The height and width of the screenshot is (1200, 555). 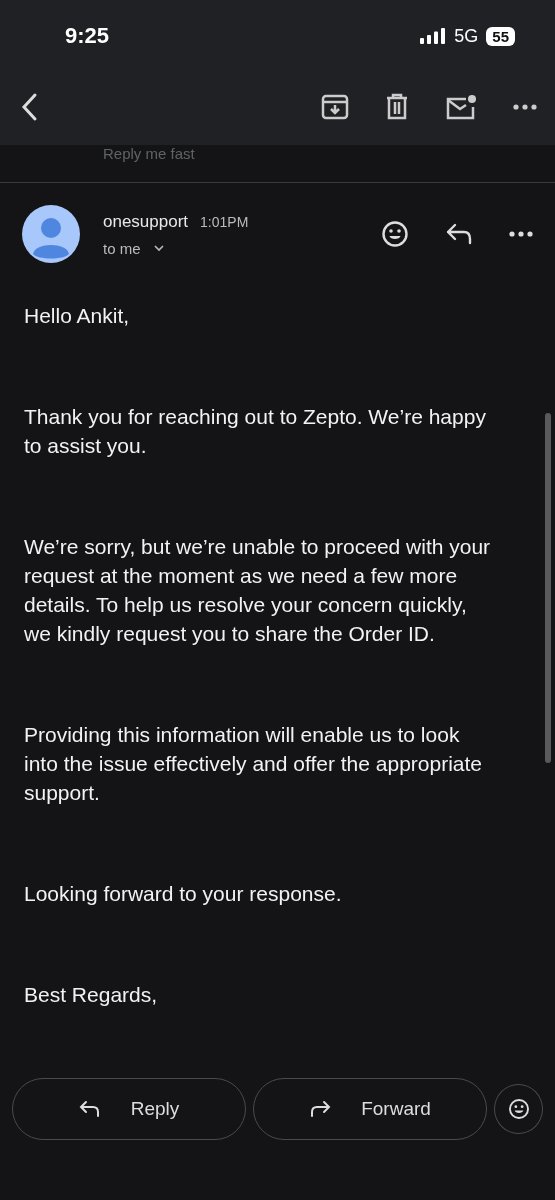 What do you see at coordinates (370, 1109) in the screenshot?
I see `forward-button: Forward` at bounding box center [370, 1109].